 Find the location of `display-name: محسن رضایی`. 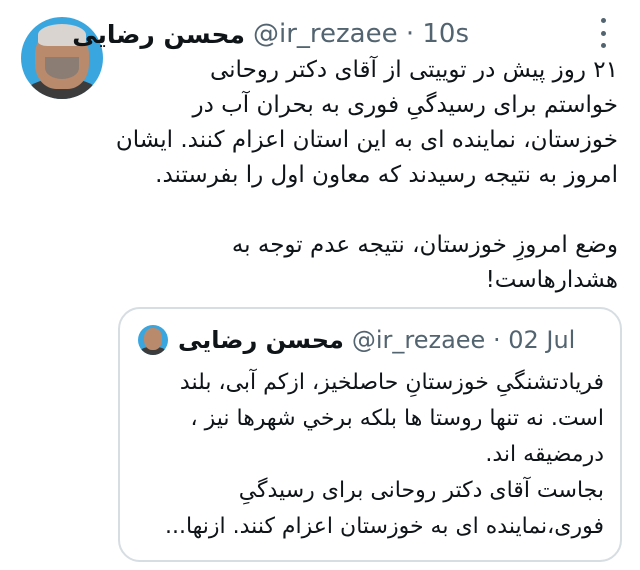

display-name: محسن رضایی is located at coordinates (158, 34).